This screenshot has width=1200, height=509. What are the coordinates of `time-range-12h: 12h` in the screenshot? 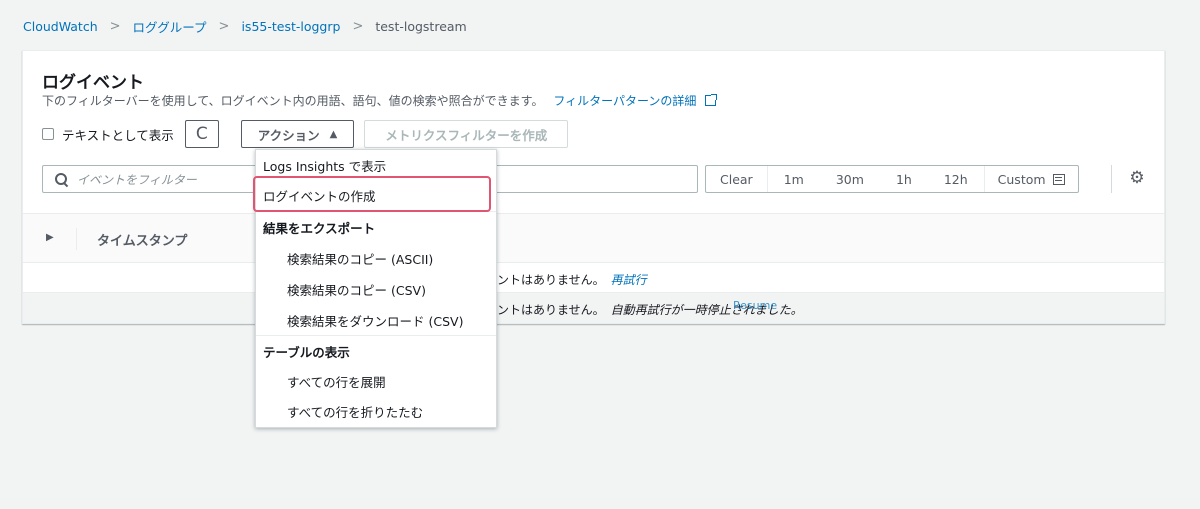 It's located at (956, 179).